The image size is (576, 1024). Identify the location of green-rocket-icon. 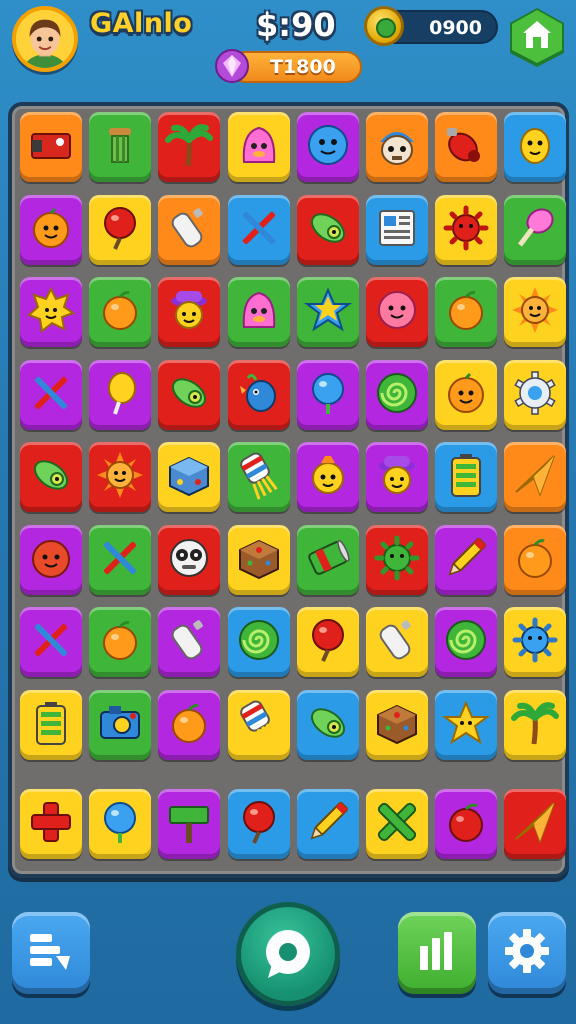
(189, 392).